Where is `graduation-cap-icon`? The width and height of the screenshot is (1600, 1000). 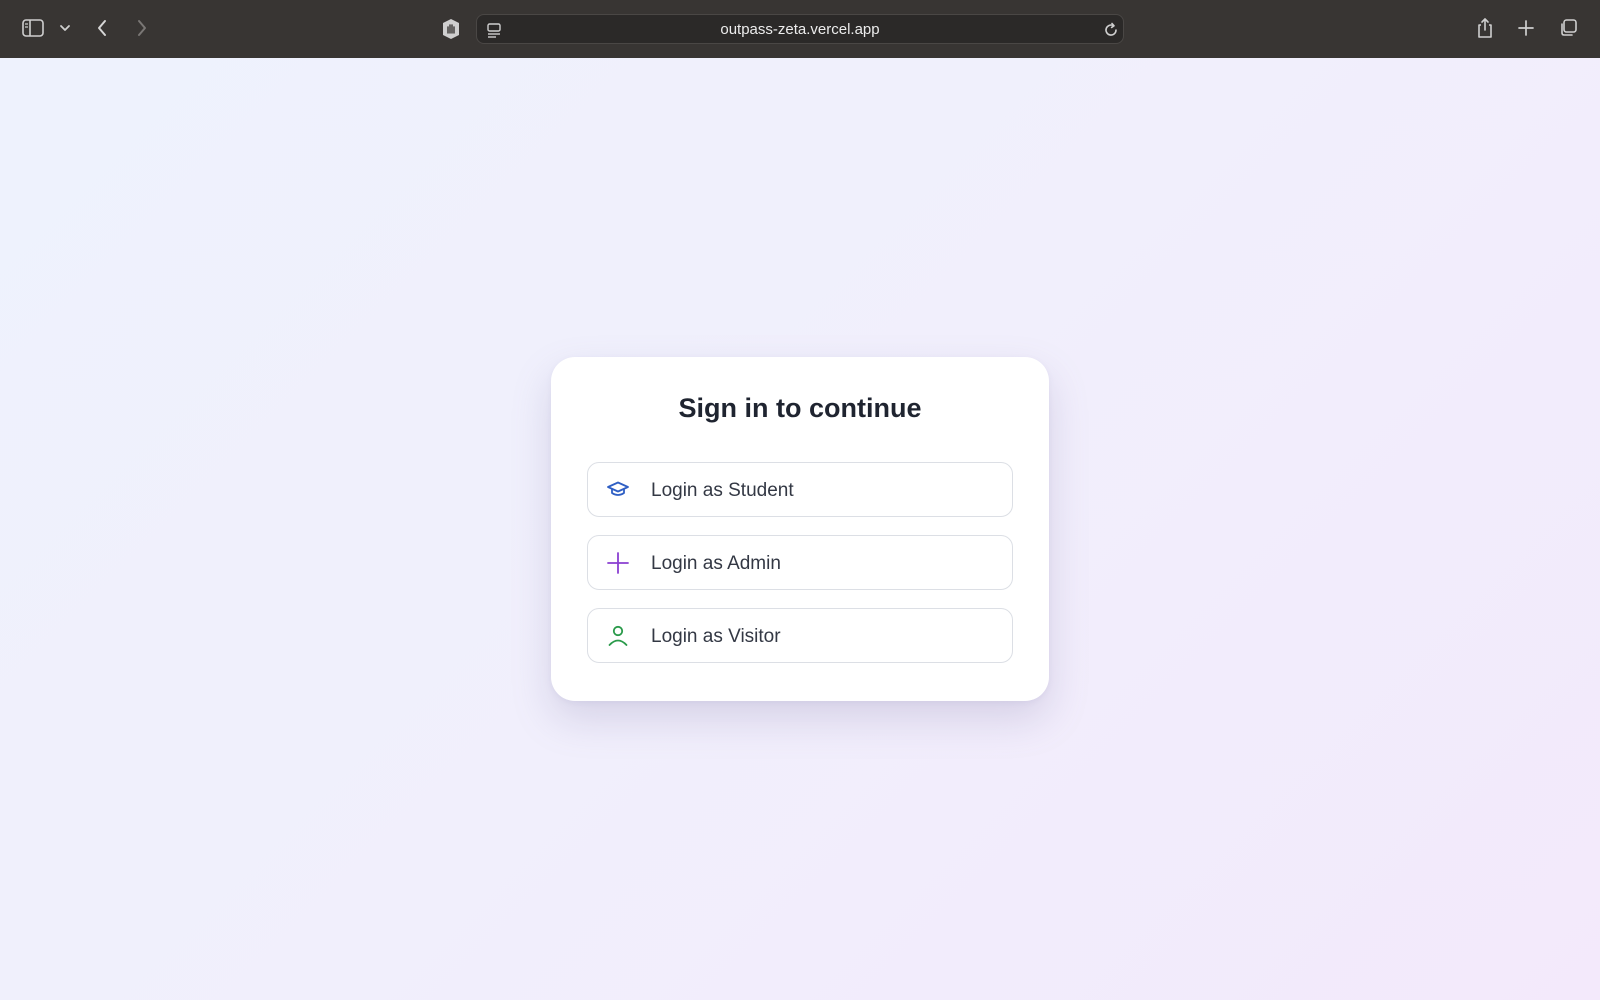 graduation-cap-icon is located at coordinates (618, 490).